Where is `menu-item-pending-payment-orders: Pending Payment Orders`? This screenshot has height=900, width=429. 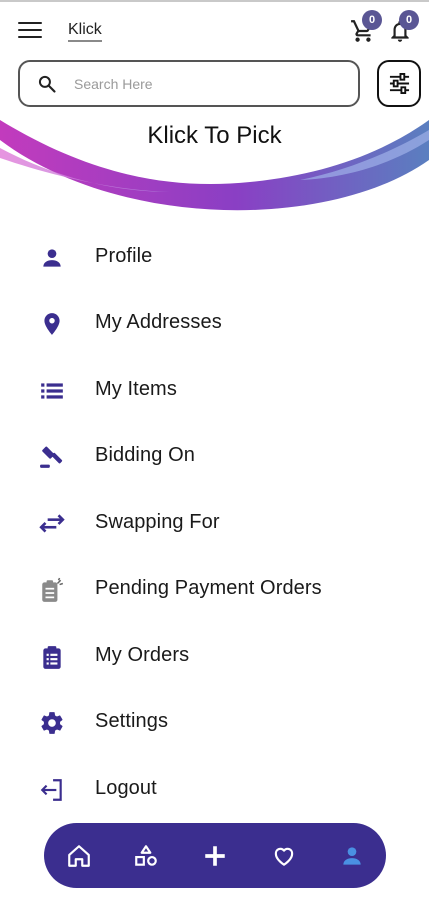
menu-item-pending-payment-orders: Pending Payment Orders is located at coordinates (214, 589).